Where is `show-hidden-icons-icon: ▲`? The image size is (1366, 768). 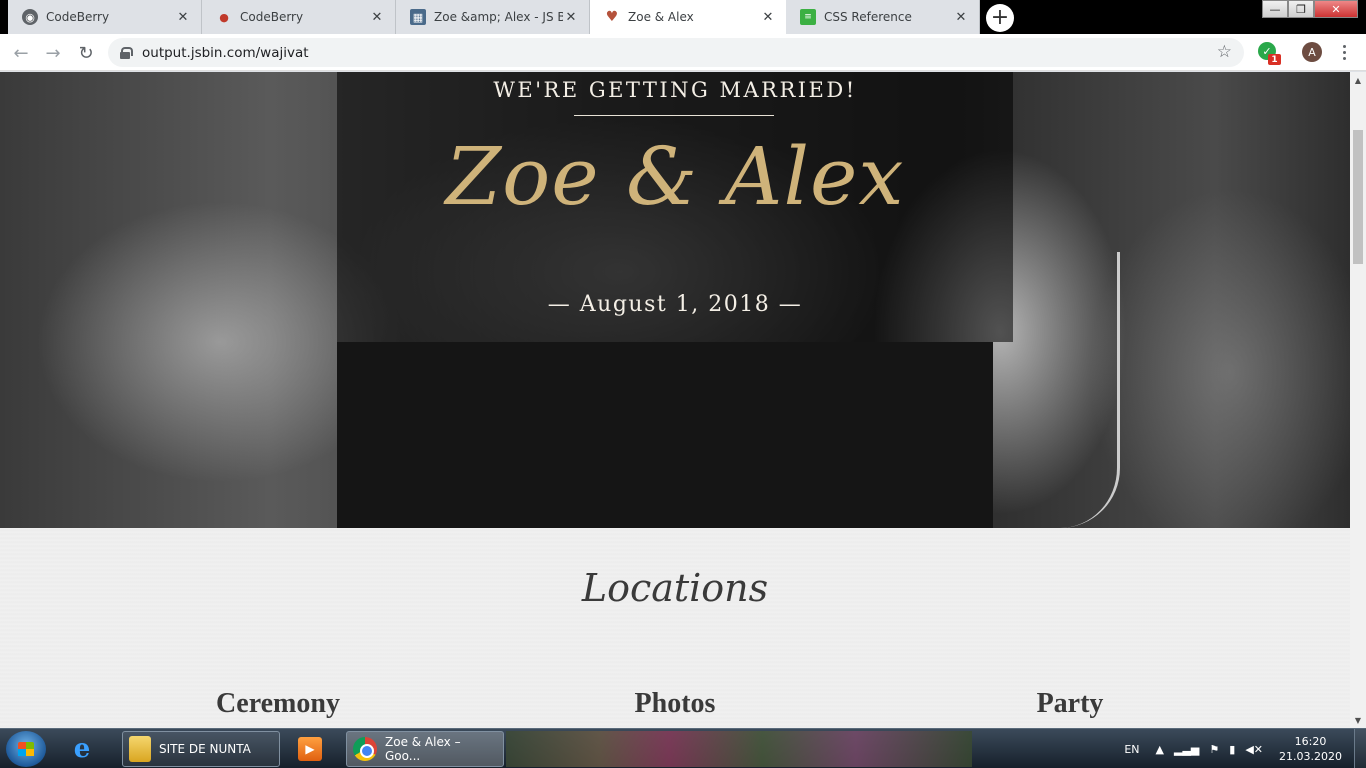
show-hidden-icons-icon: ▲ is located at coordinates (1160, 749).